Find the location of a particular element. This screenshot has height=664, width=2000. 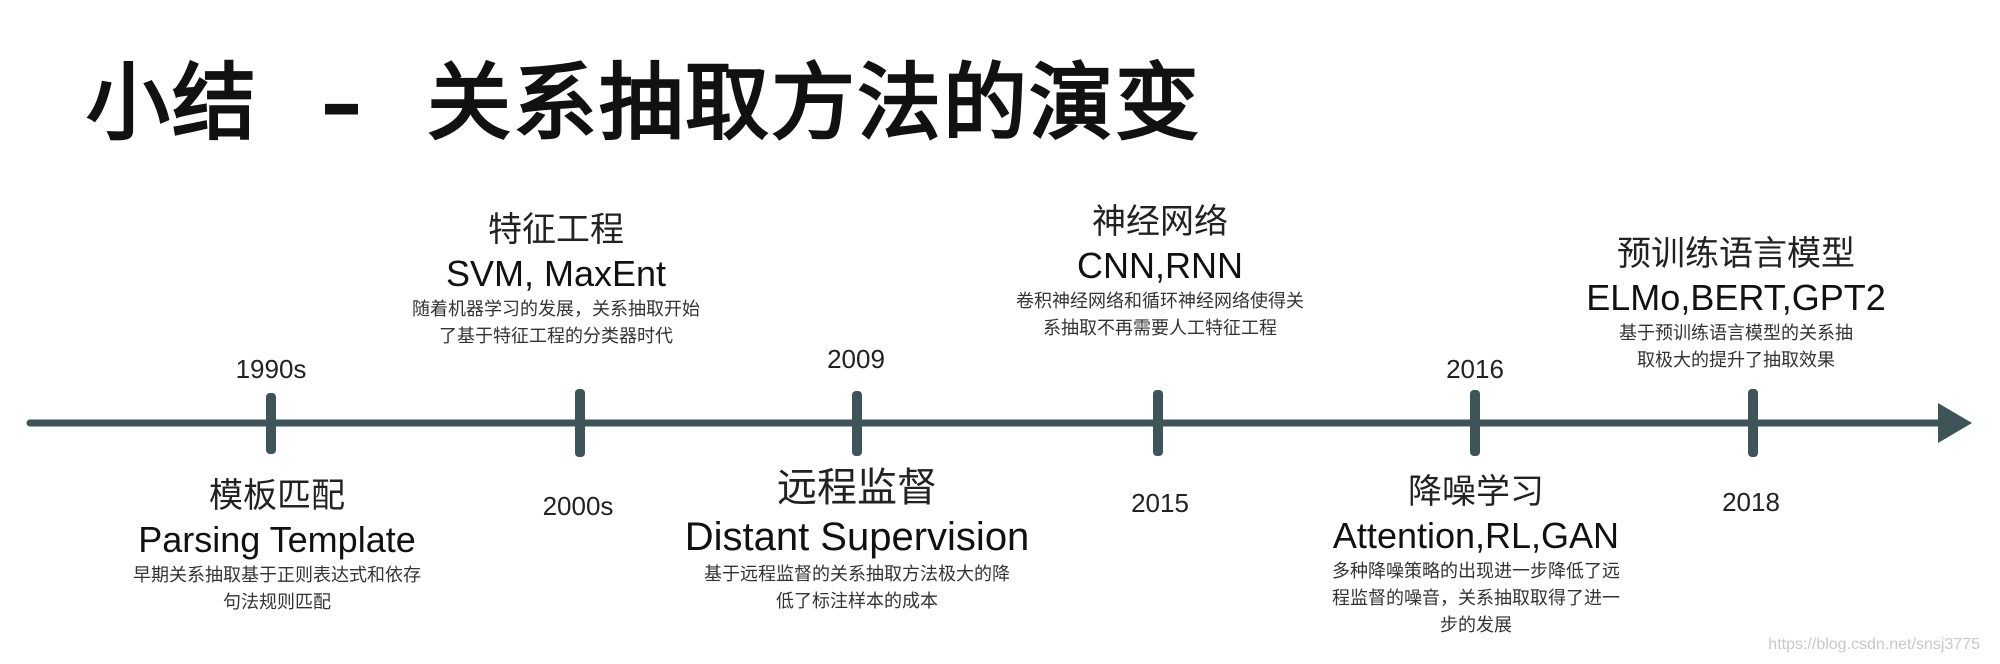

axis-arrow-icon is located at coordinates (1955, 423).